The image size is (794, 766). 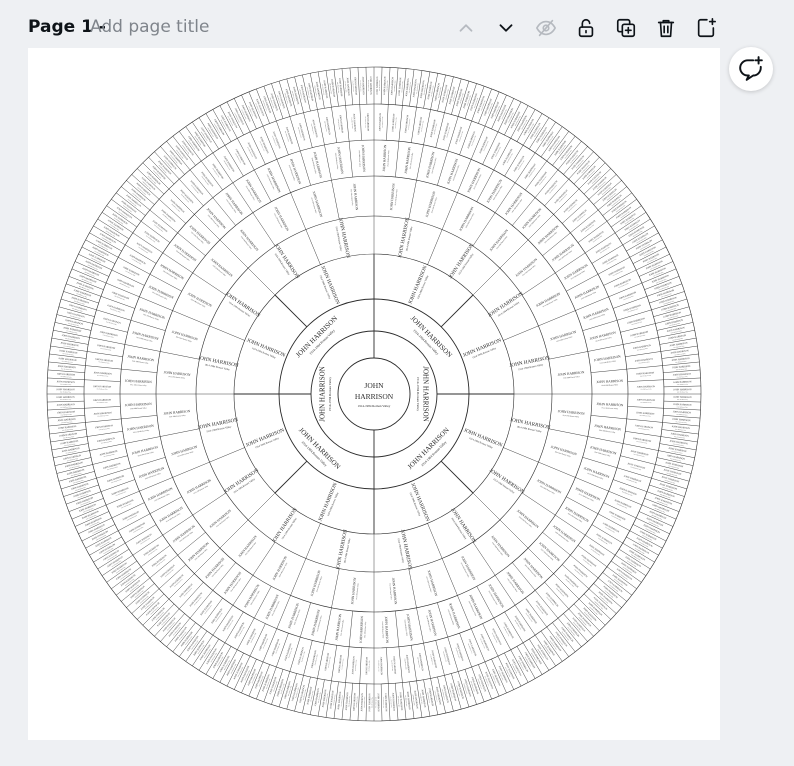 I want to click on trash-icon, so click(x=666, y=28).